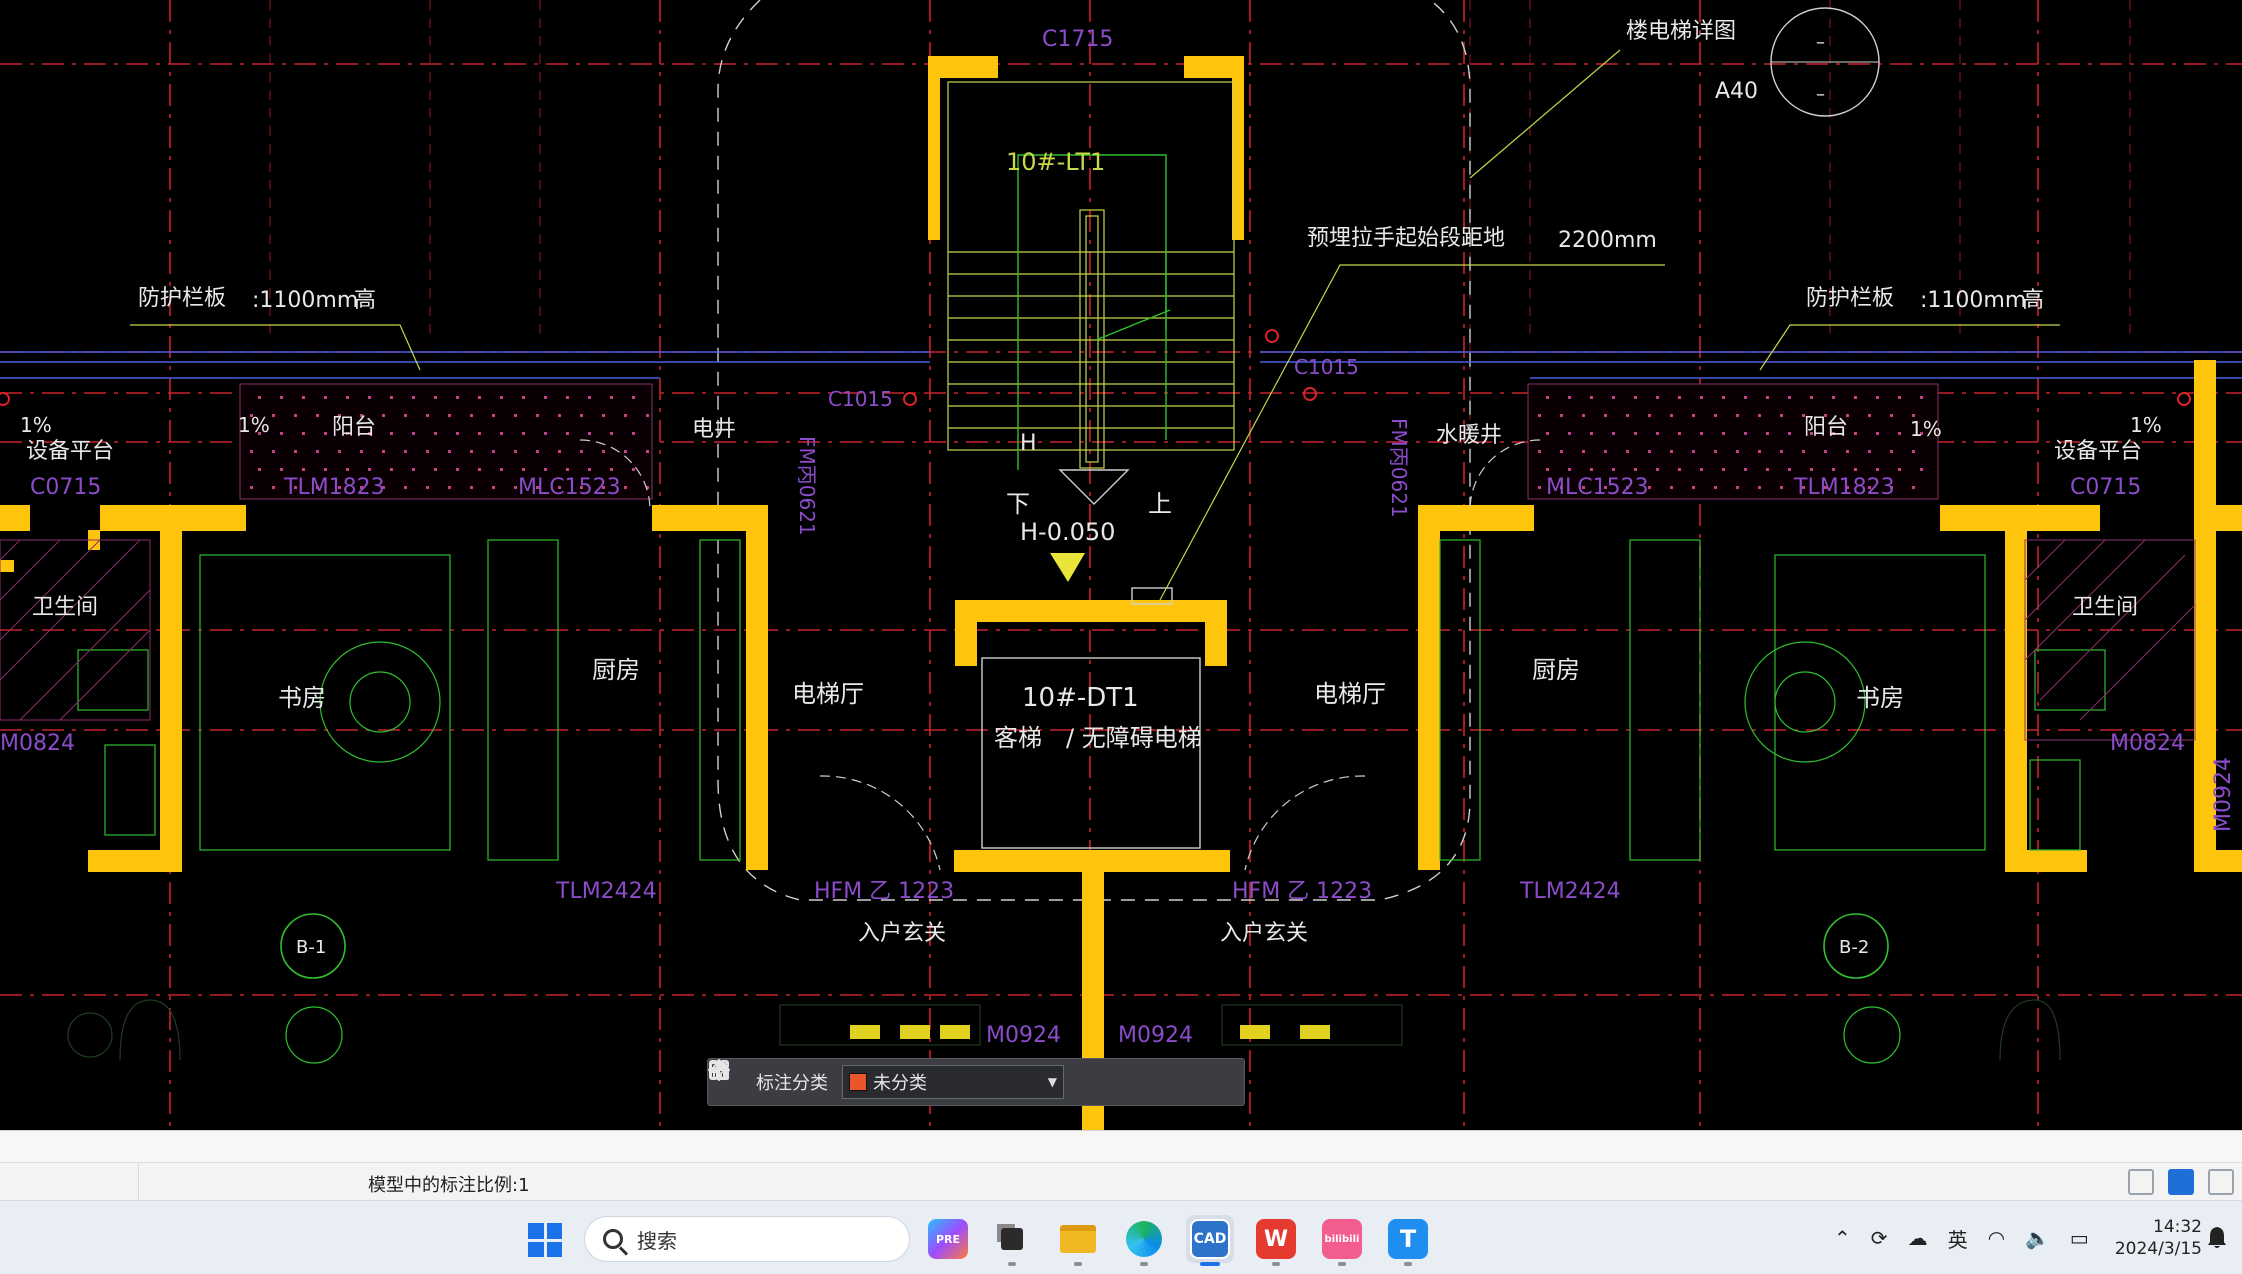  I want to click on label-slope-4: 1%, so click(2146, 425).